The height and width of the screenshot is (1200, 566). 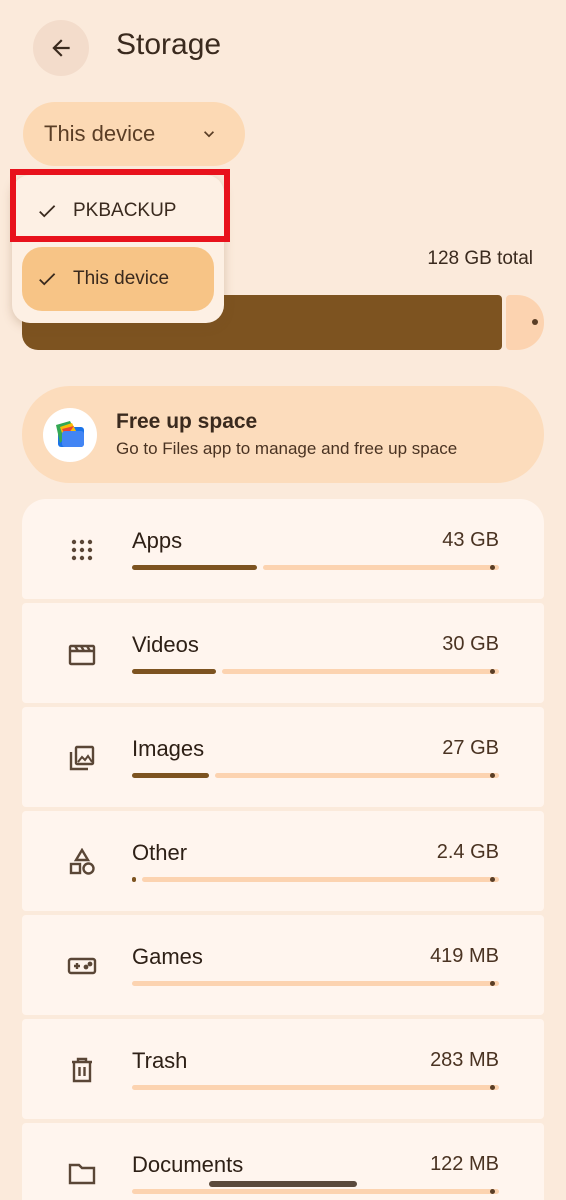 I want to click on device-dropdown: This device, so click(x=134, y=134).